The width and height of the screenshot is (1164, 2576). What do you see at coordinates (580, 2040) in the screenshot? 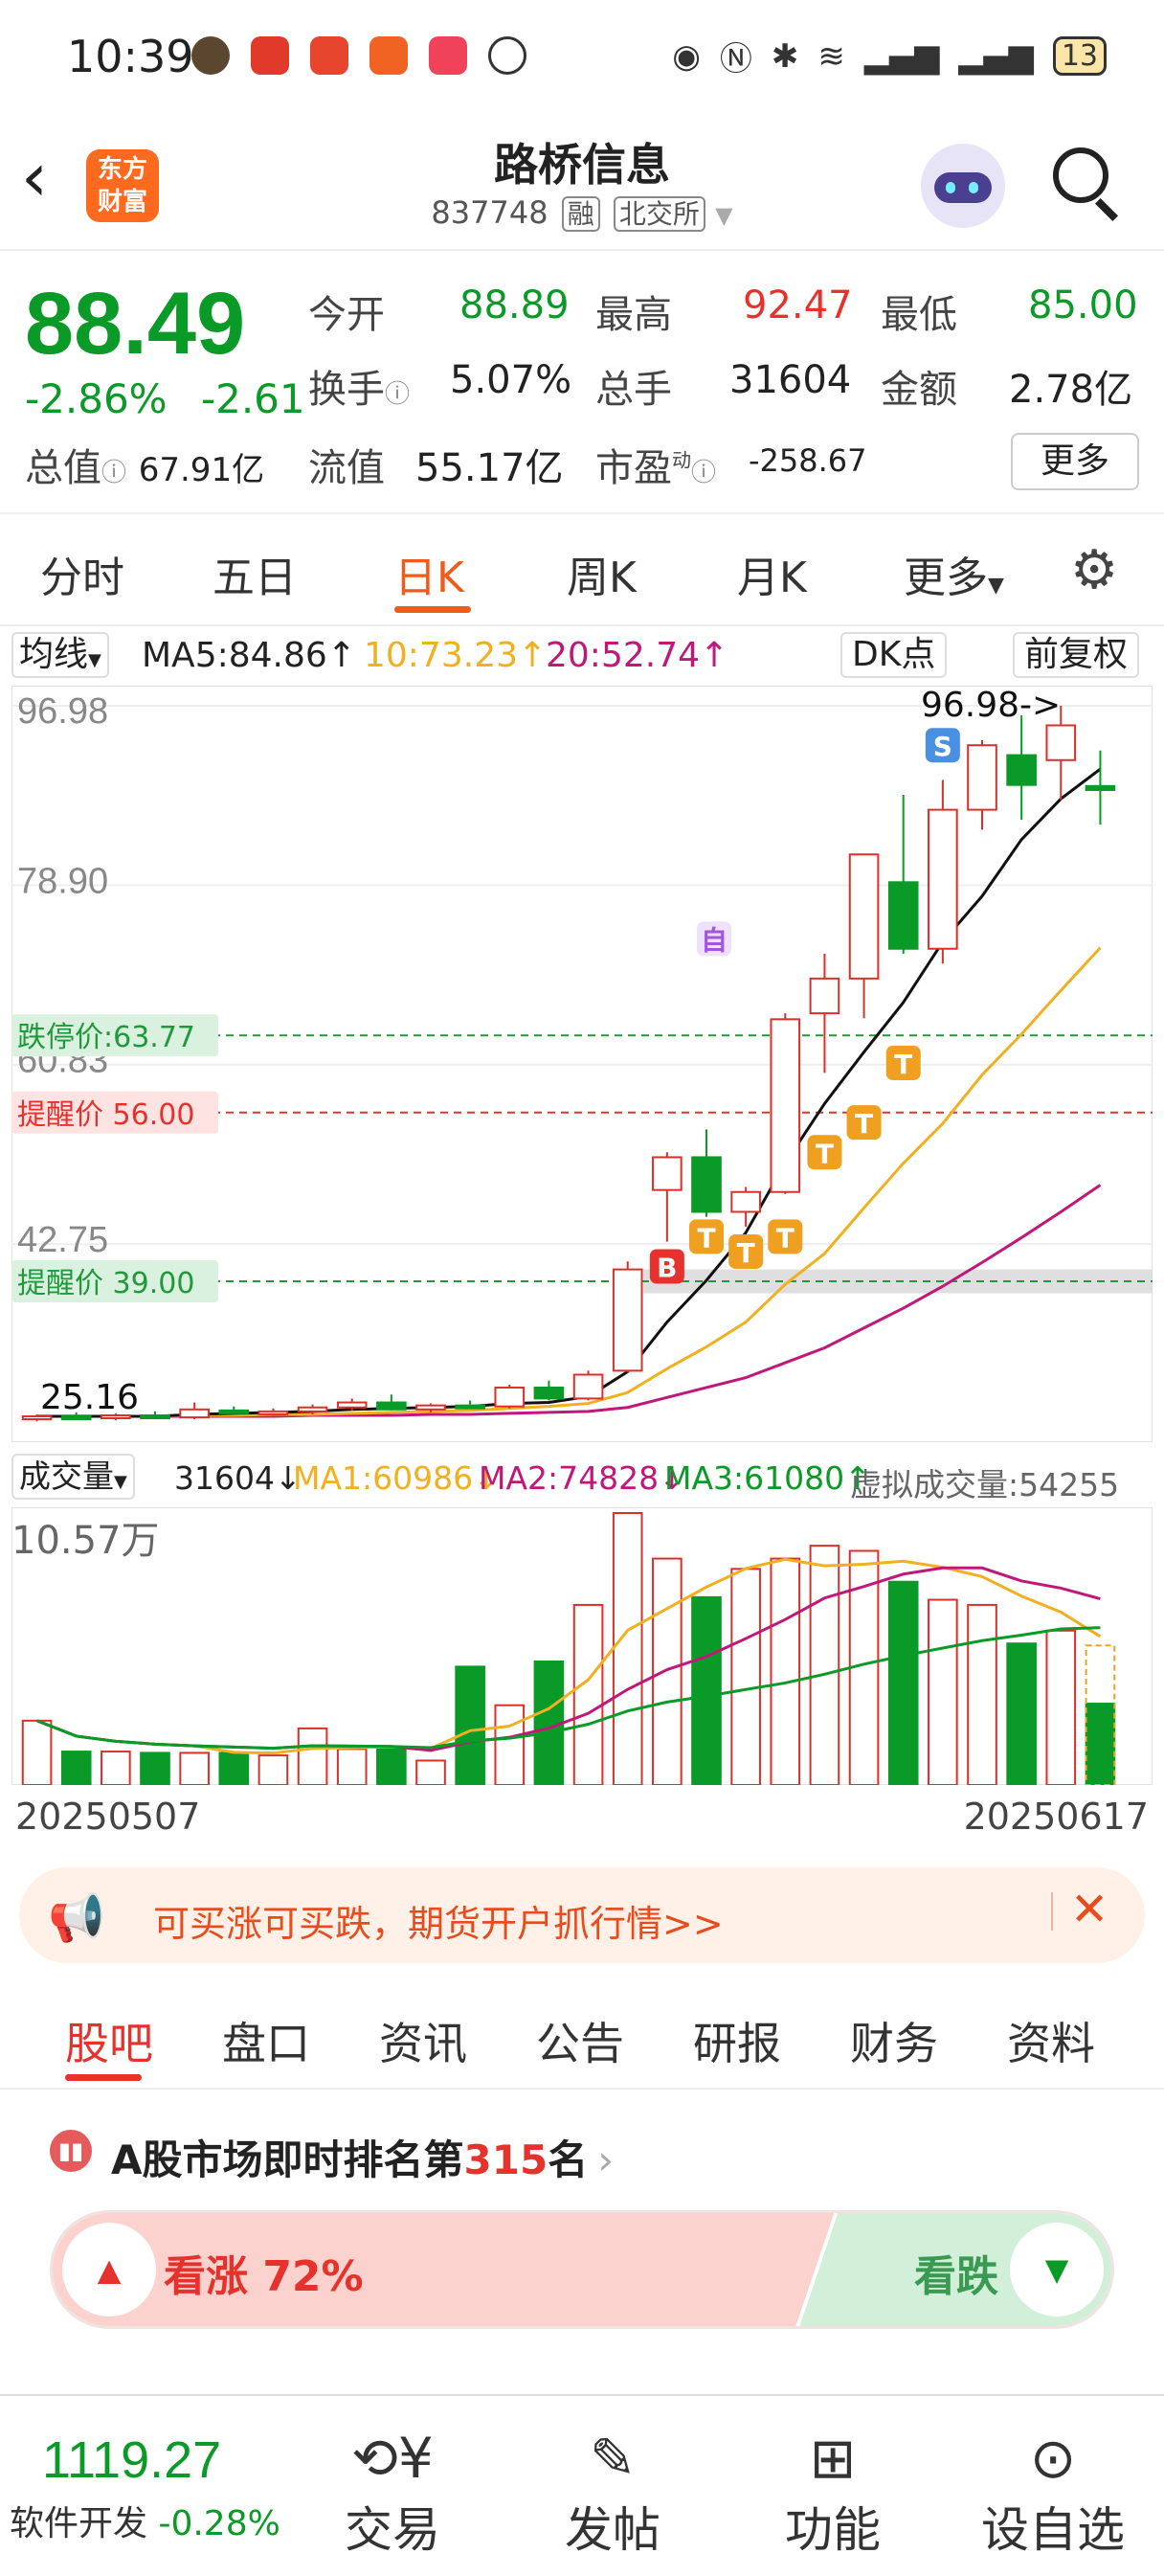
I see `tab-announcements: 公告` at bounding box center [580, 2040].